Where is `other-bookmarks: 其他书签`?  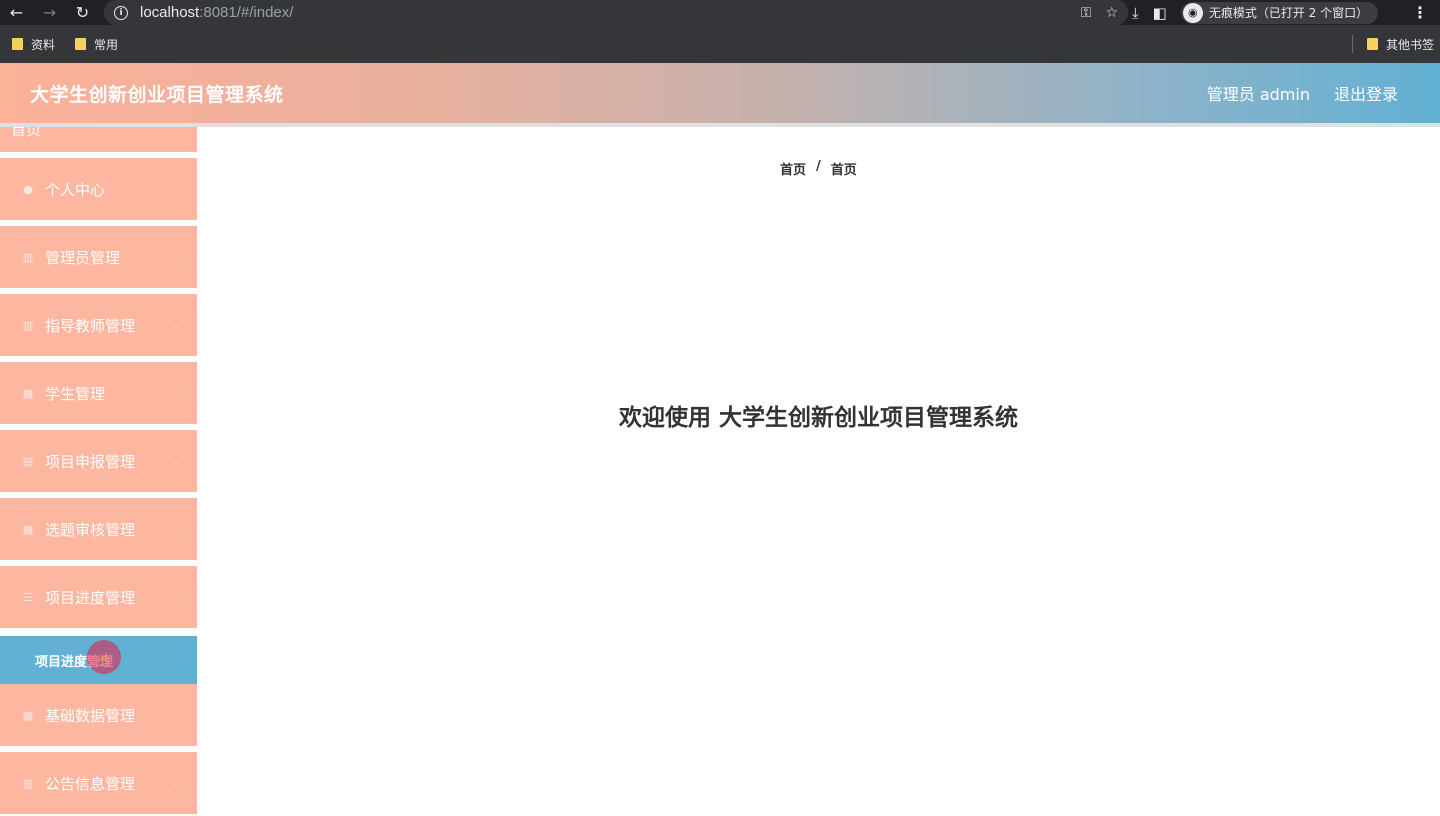
other-bookmarks: 其他书签 is located at coordinates (1392, 44).